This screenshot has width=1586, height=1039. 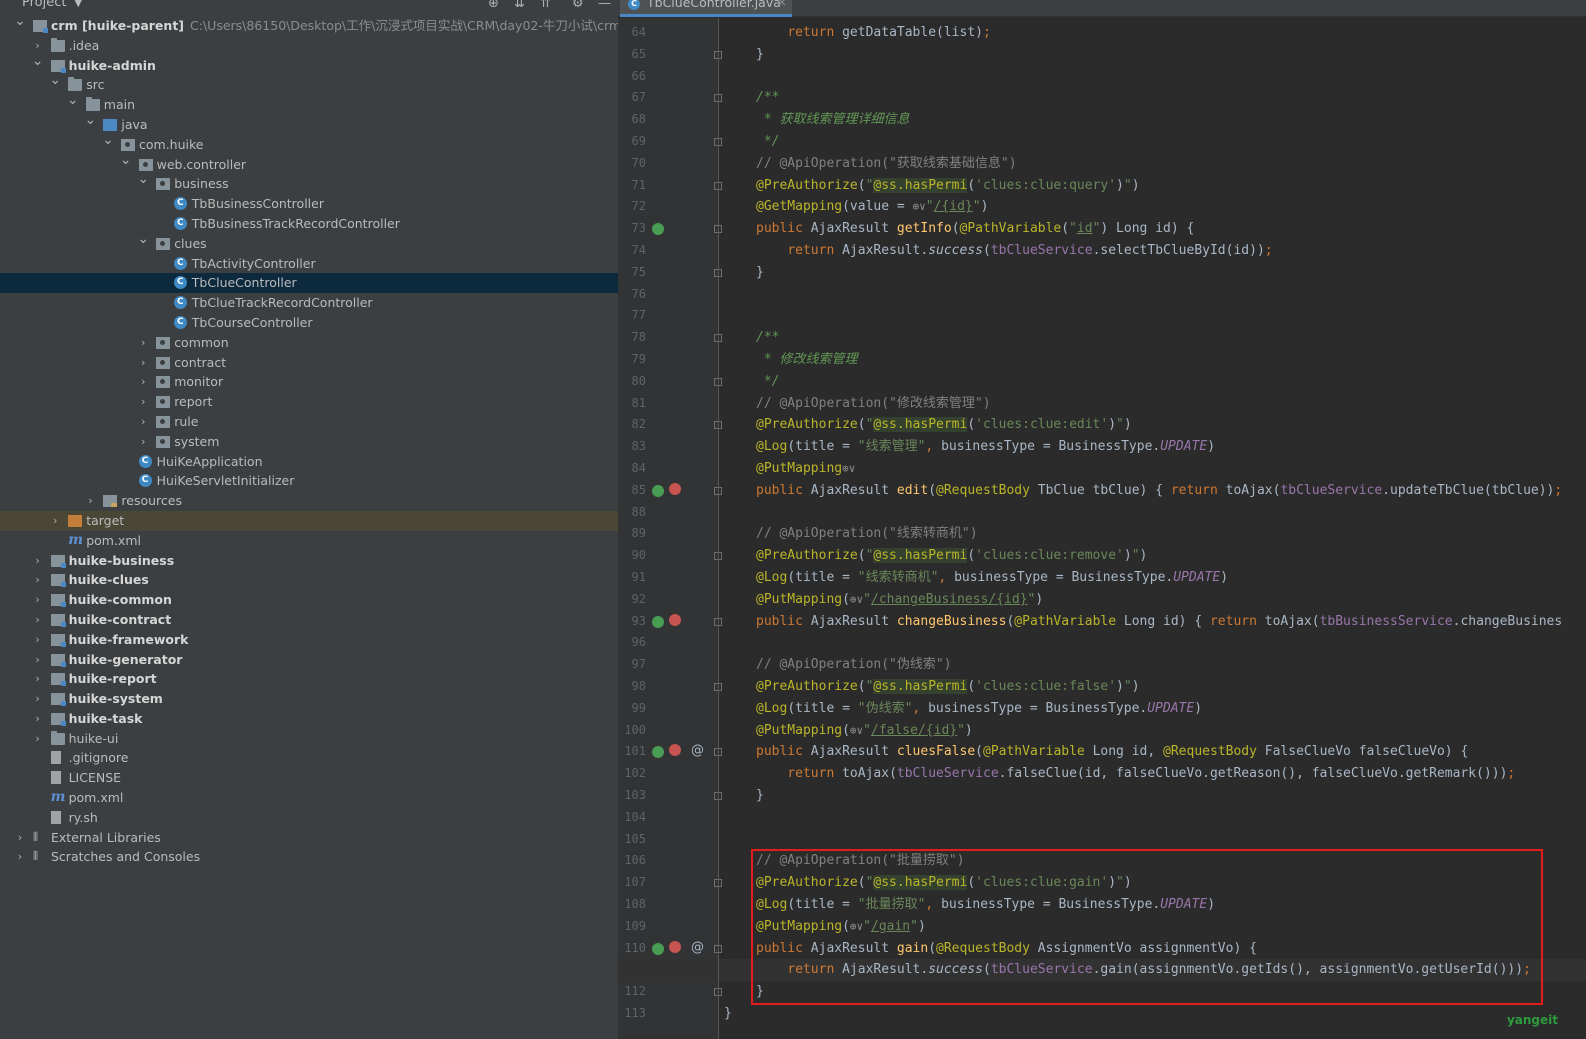 I want to click on tree-item: ⌄ business, so click(x=309, y=182).